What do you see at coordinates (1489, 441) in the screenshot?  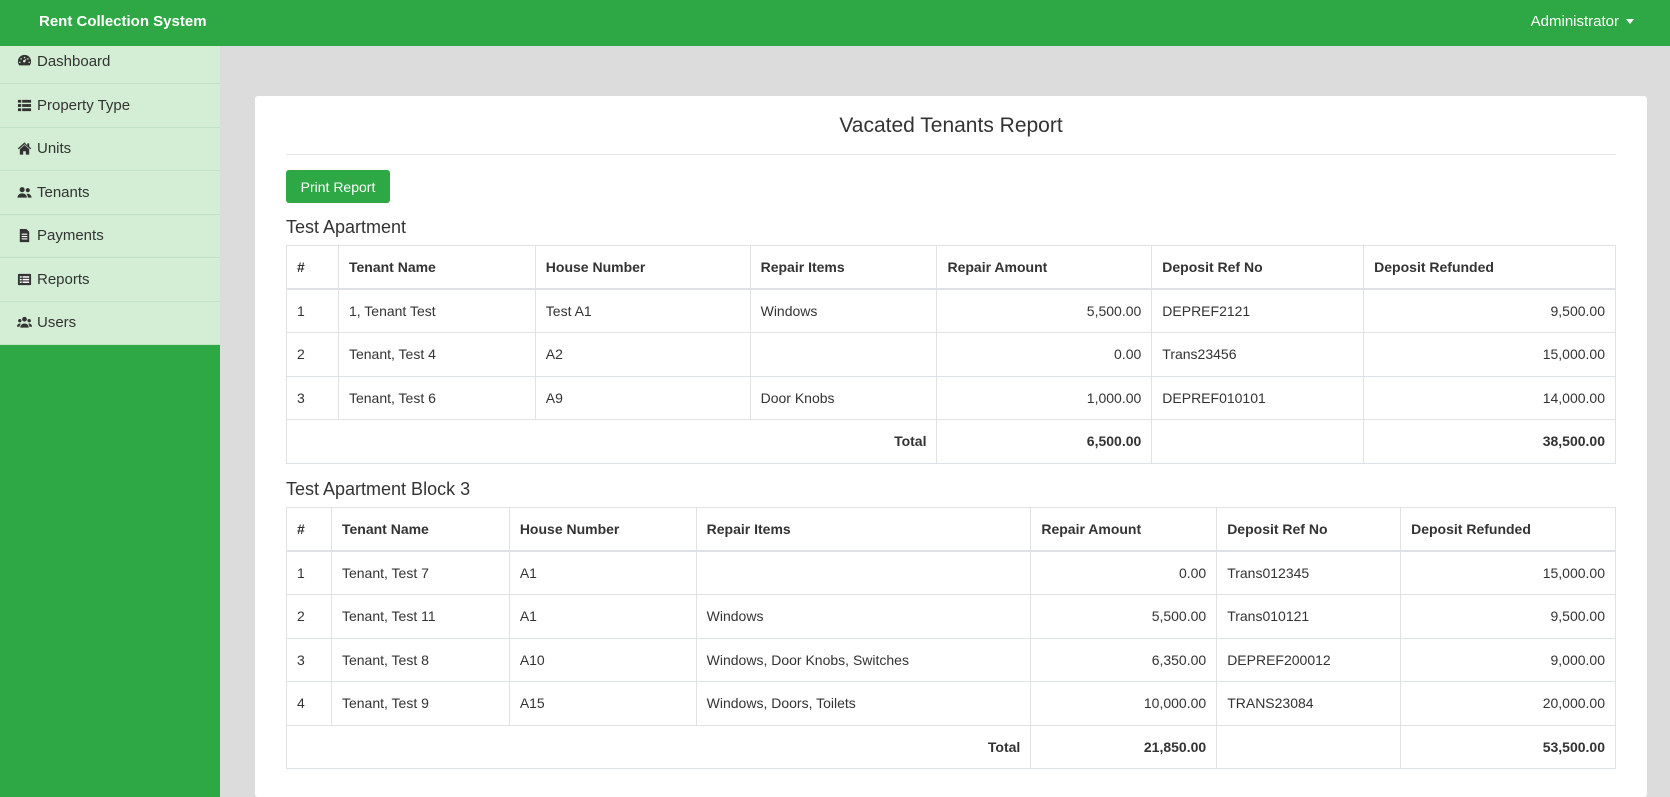 I see `total-deposit-refunded: 38,500.00` at bounding box center [1489, 441].